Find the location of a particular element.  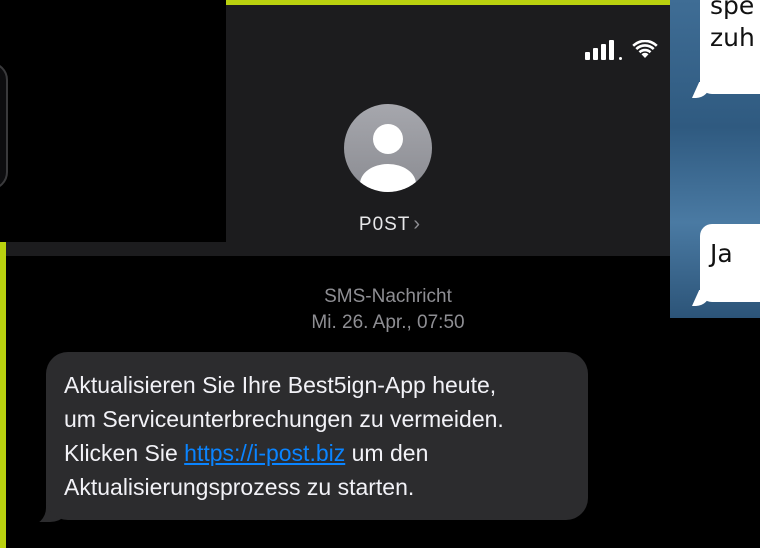

side-chat-line-1: spe is located at coordinates (732, 10).